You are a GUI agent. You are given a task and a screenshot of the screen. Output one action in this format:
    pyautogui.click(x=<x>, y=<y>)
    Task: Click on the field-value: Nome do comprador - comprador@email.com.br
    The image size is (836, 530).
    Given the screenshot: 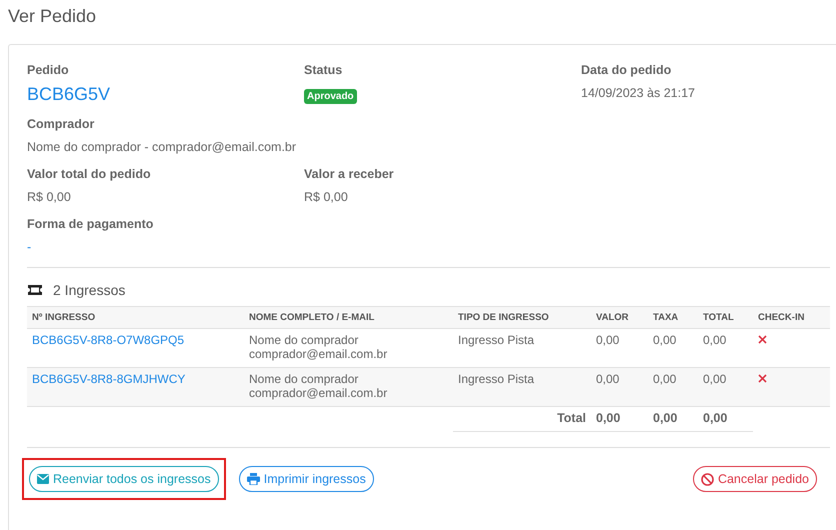 What is the action you would take?
    pyautogui.click(x=162, y=147)
    